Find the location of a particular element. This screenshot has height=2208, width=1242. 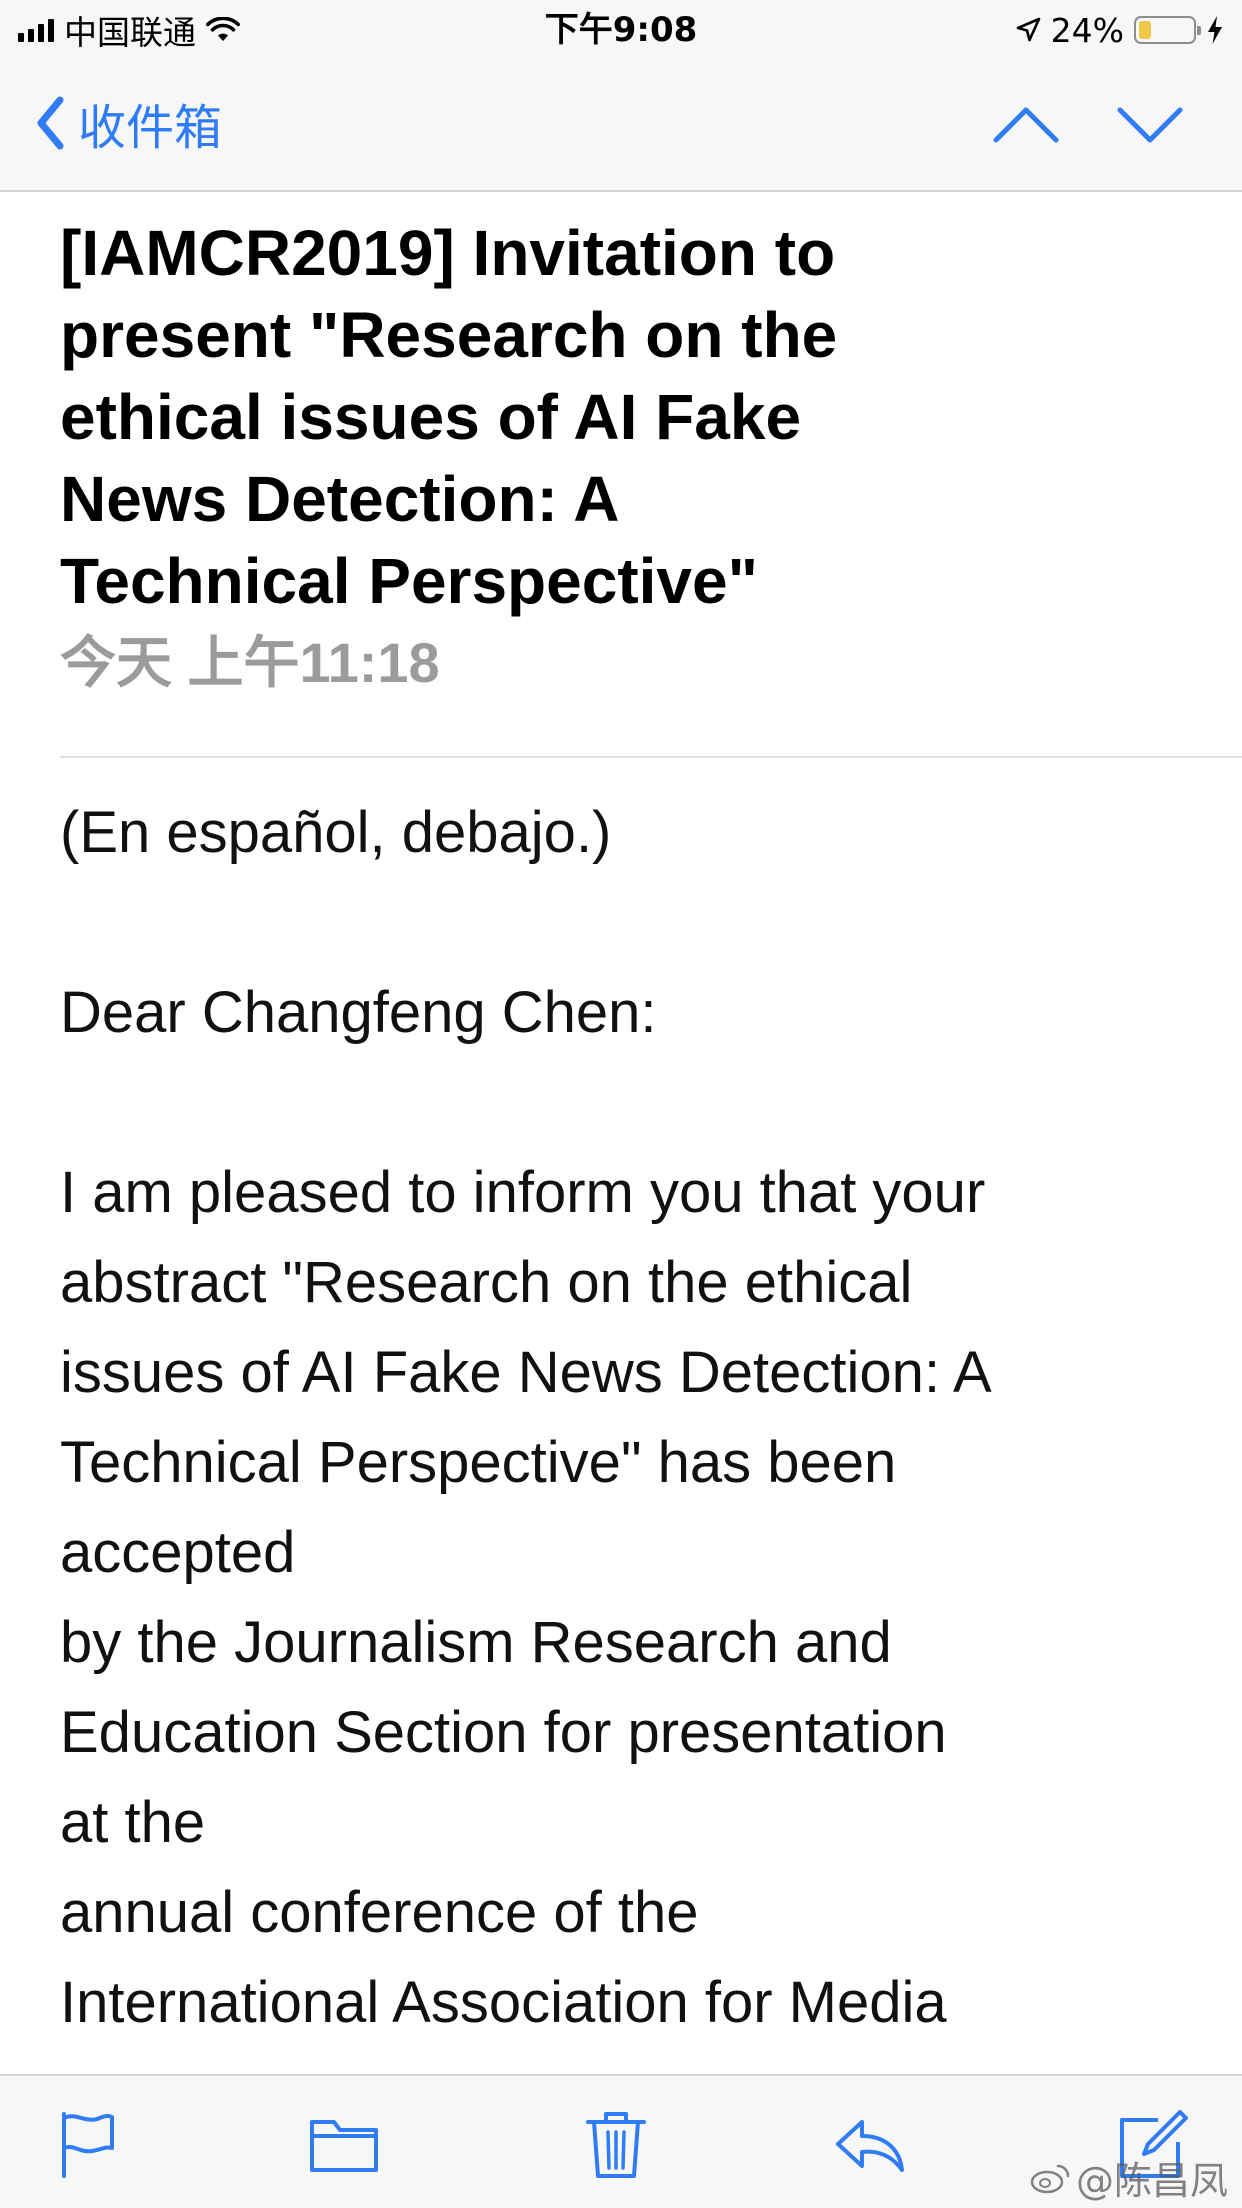

message-date: 今天 上午11:18 is located at coordinates (250, 662).